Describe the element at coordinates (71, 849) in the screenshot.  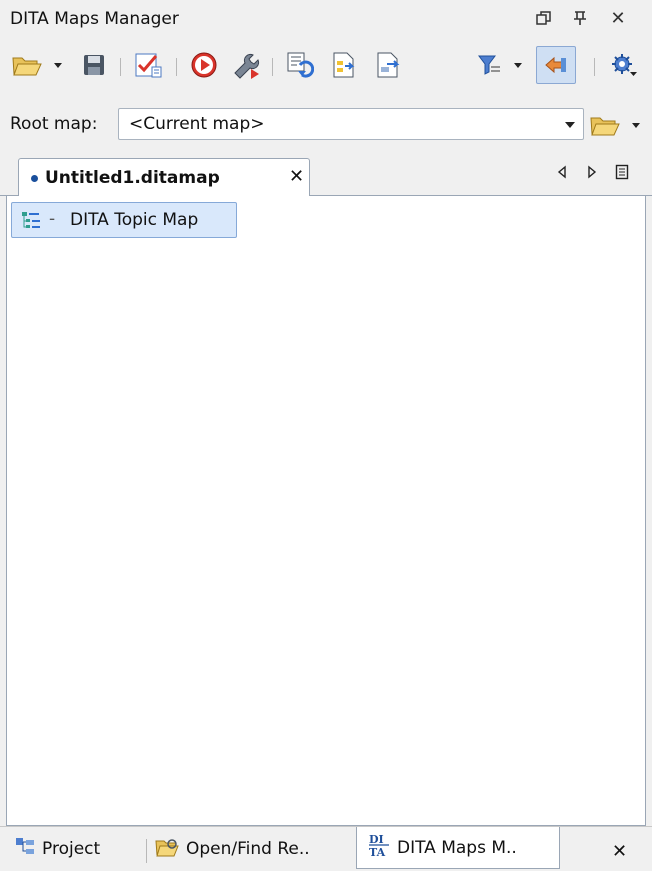
I see `tab-project-label: Project` at that location.